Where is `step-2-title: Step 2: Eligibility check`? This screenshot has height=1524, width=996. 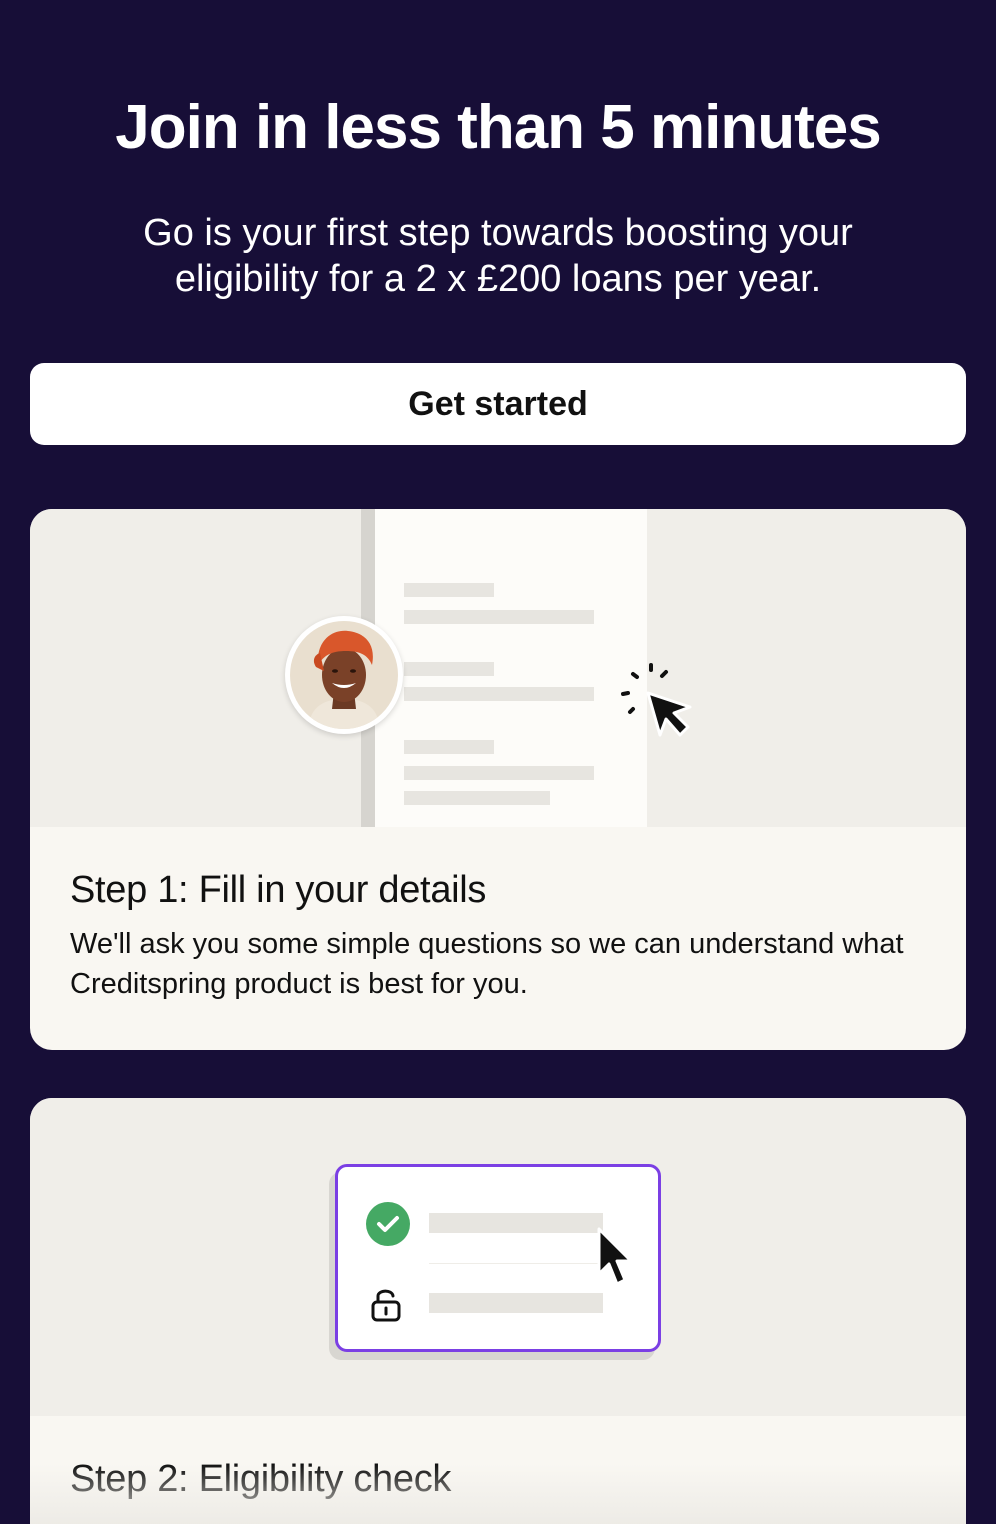 step-2-title: Step 2: Eligibility check is located at coordinates (261, 1479).